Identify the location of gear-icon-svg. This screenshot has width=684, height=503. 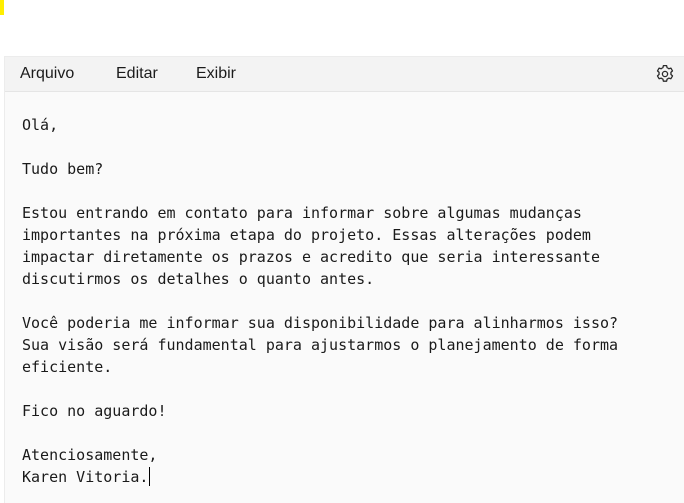
(665, 73).